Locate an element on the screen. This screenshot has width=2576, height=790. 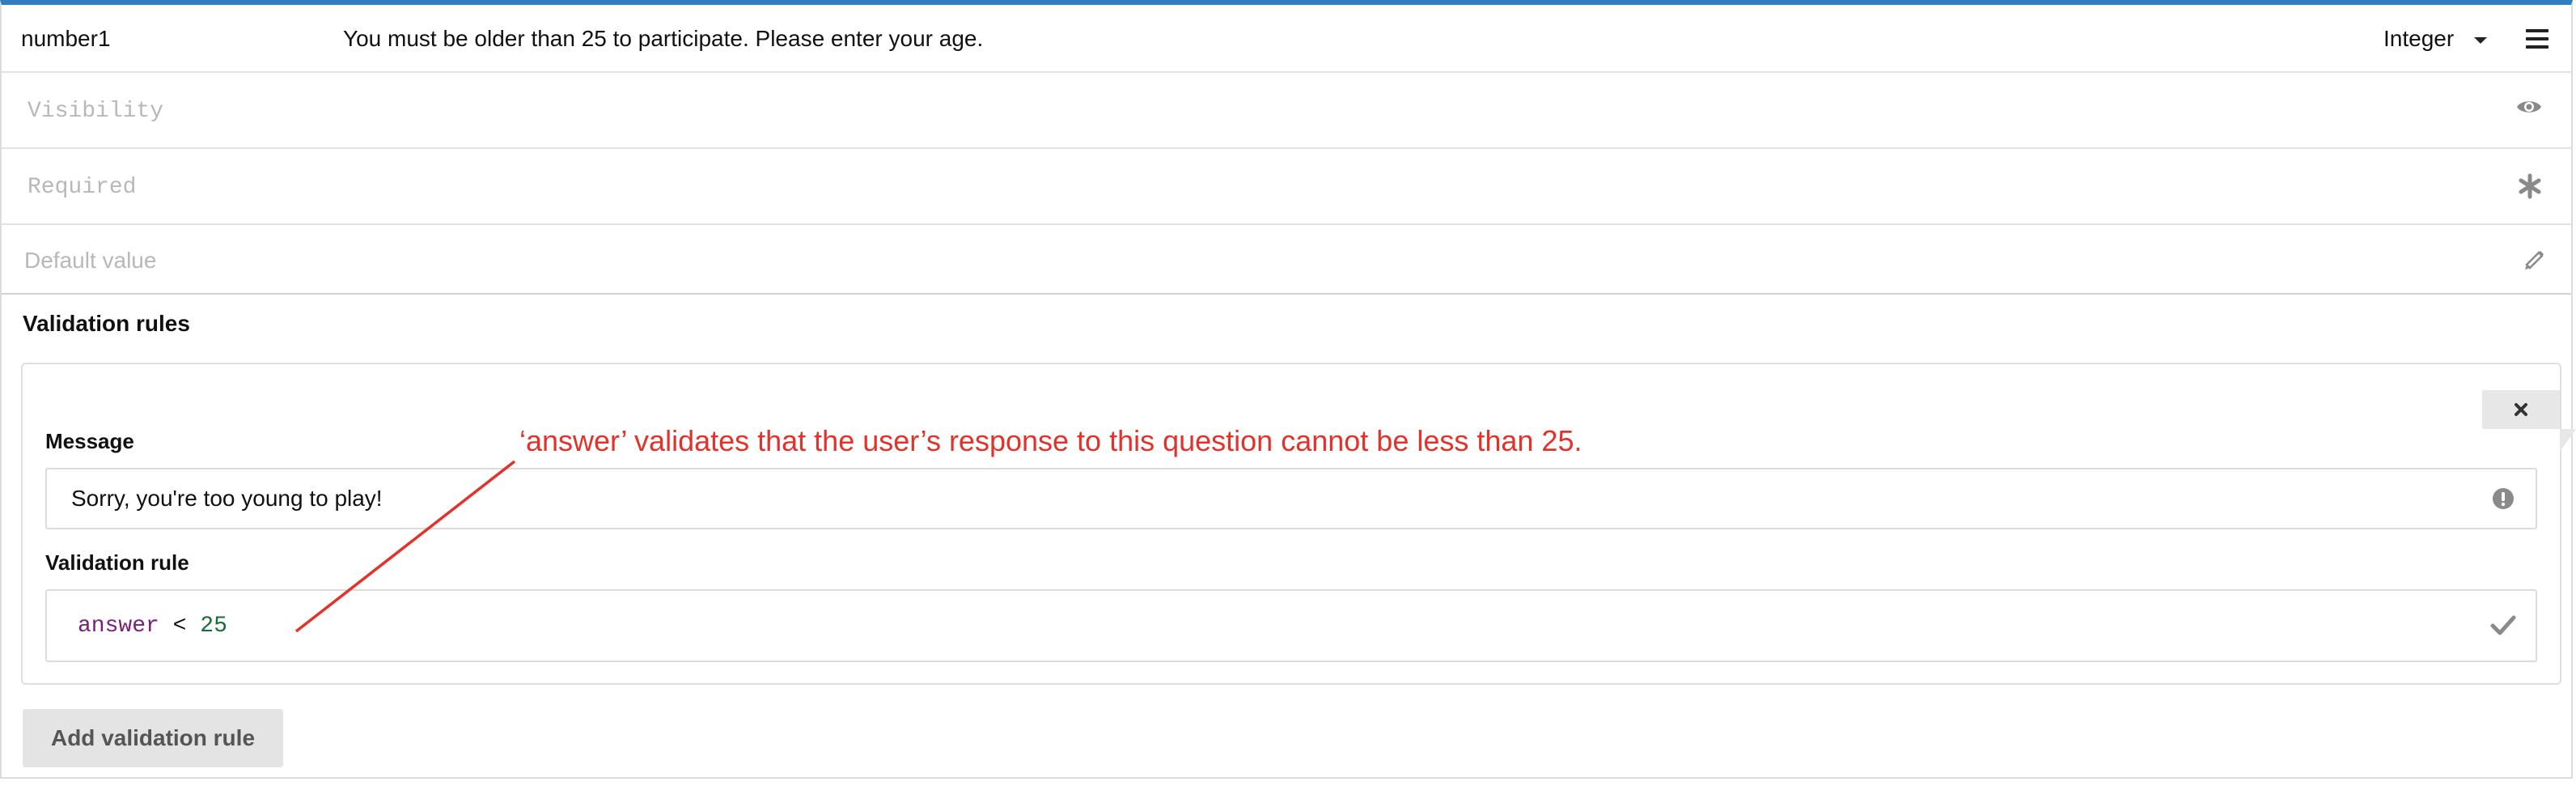
menu-icon is located at coordinates (2537, 39).